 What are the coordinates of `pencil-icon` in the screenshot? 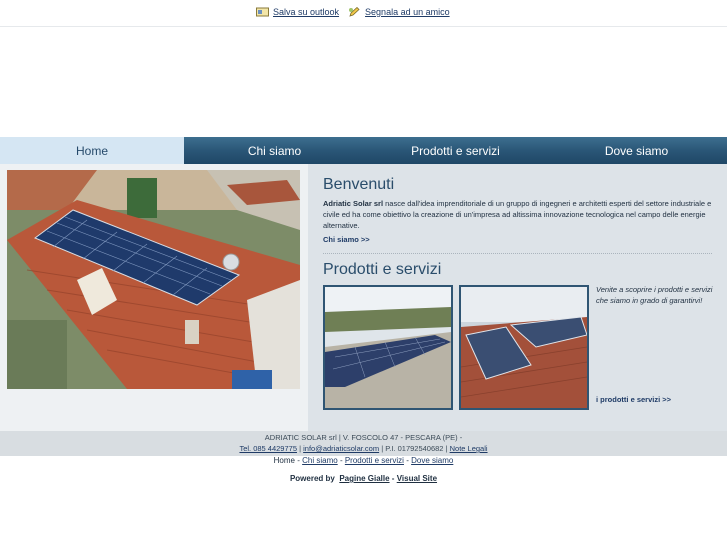 It's located at (354, 12).